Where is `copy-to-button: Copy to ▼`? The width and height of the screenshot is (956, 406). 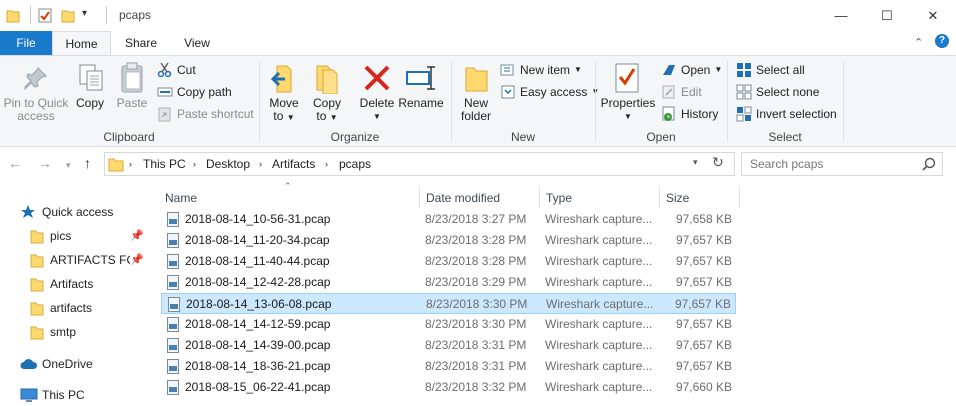 copy-to-button: Copy to ▼ is located at coordinates (327, 110).